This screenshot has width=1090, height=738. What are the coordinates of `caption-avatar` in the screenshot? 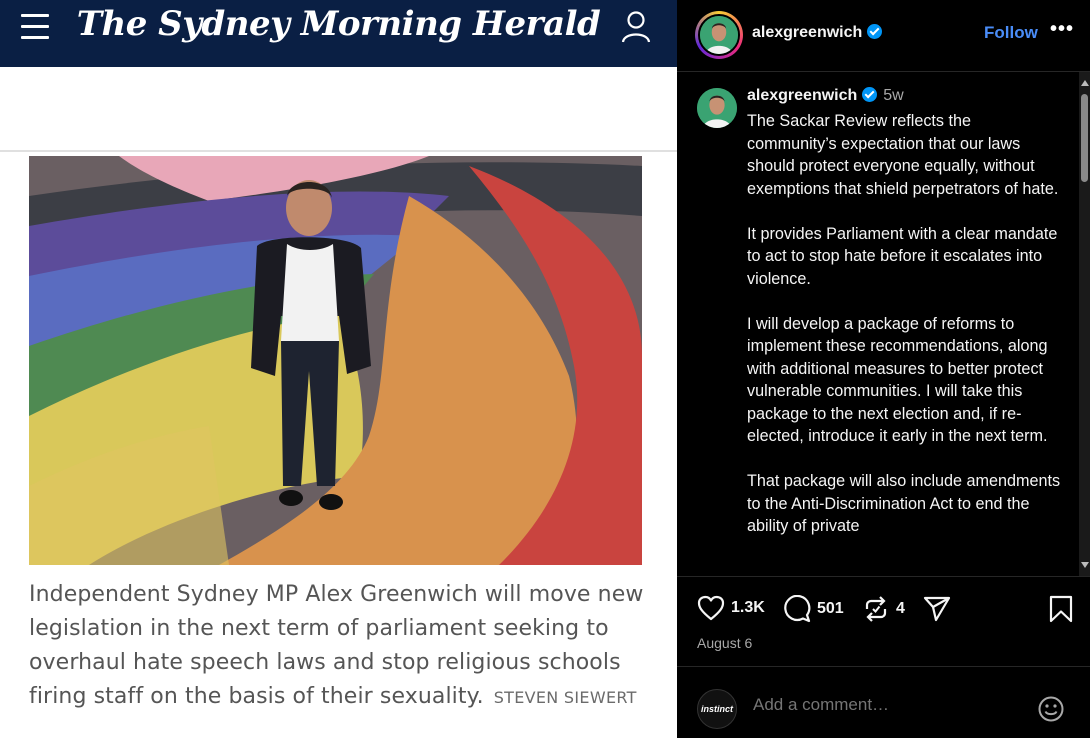 It's located at (717, 108).